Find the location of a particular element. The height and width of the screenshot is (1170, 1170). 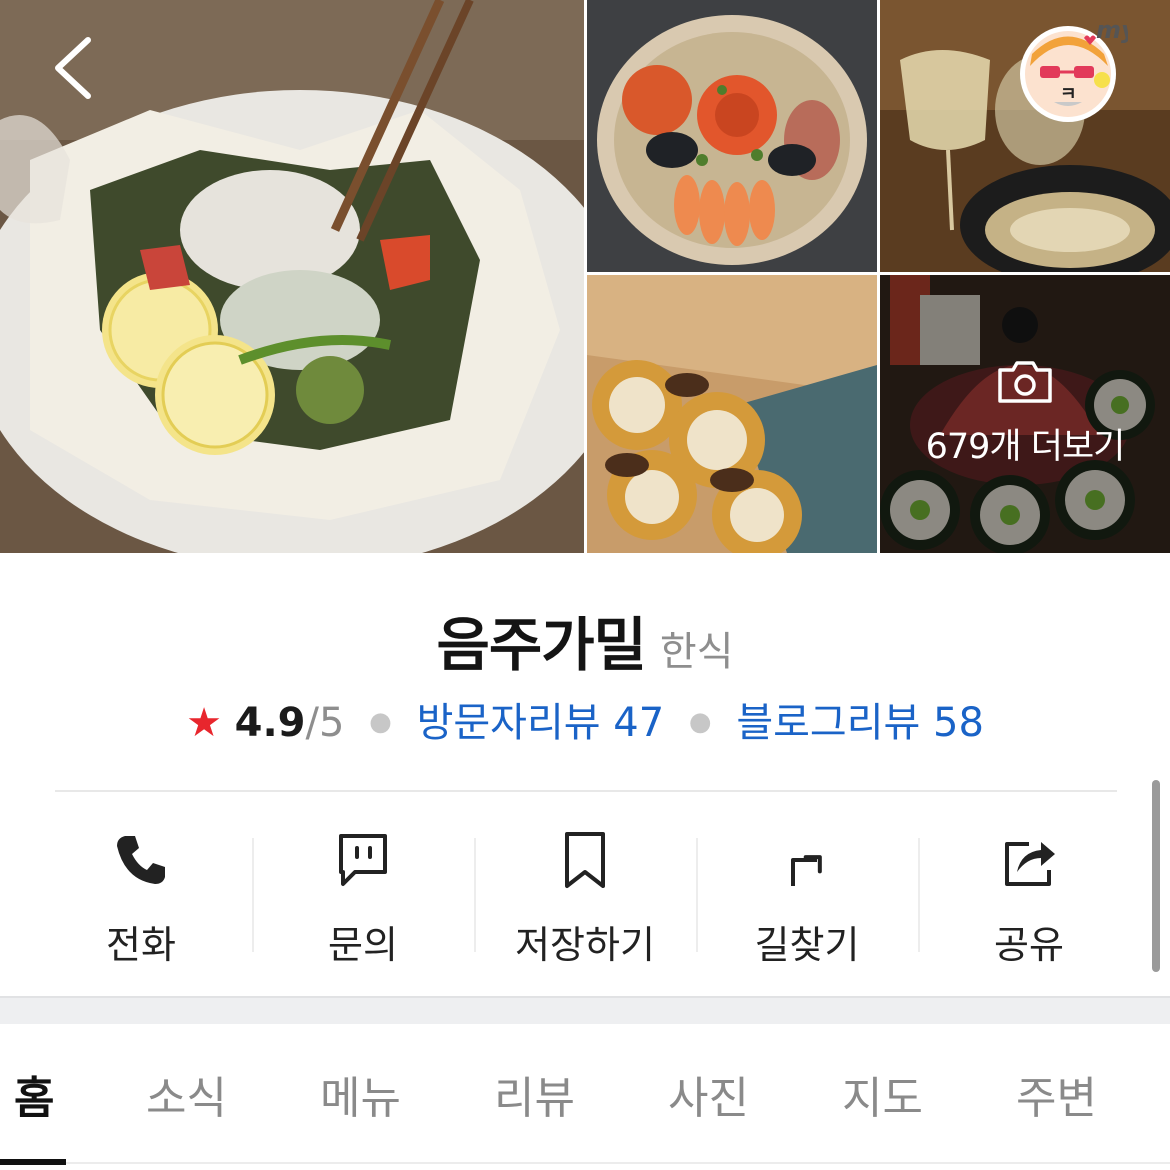

tartare-photo: 679개 더보기 is located at coordinates (1025, 414).